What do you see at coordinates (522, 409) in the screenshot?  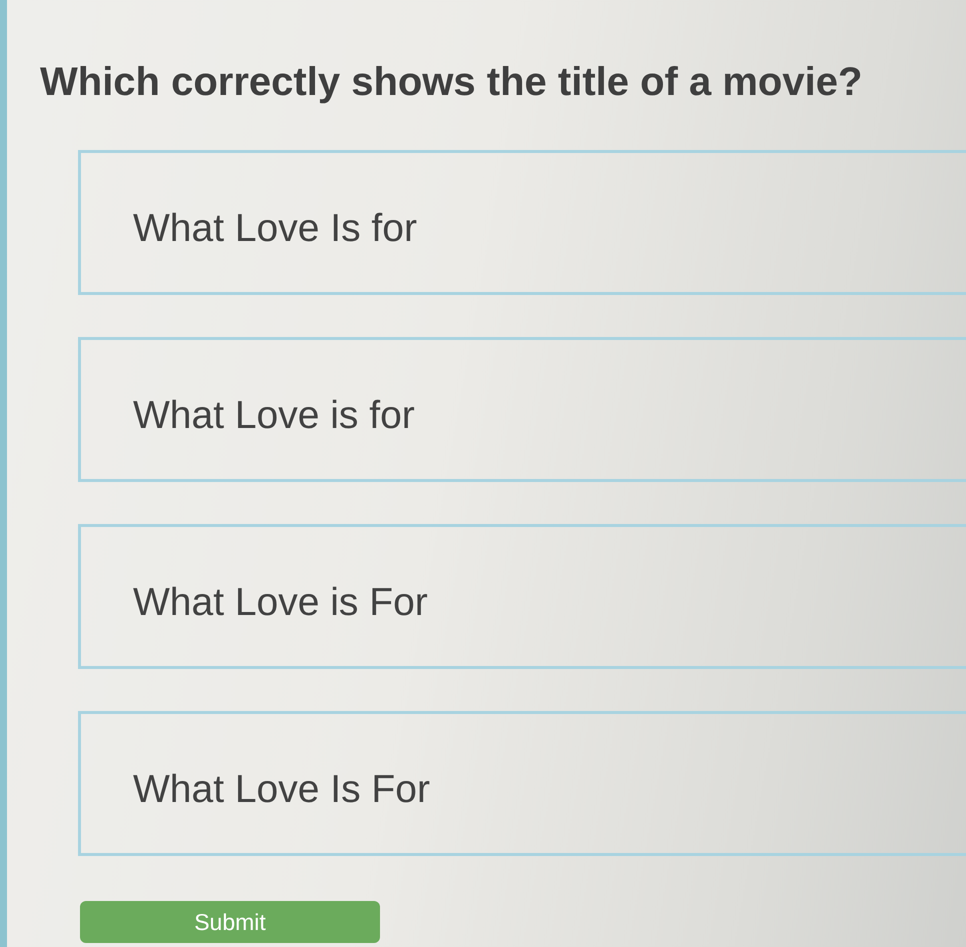 I see `answer-option: What Love is for` at bounding box center [522, 409].